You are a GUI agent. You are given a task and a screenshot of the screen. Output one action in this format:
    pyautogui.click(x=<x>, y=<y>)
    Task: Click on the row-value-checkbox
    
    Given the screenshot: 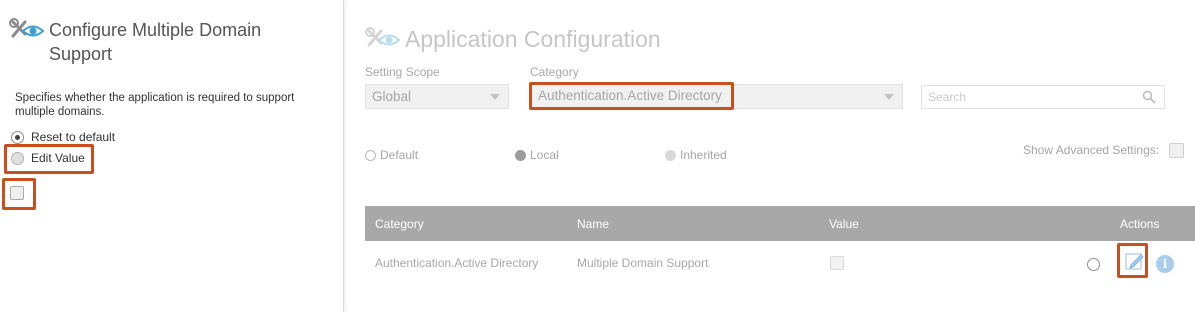 What is the action you would take?
    pyautogui.click(x=837, y=263)
    